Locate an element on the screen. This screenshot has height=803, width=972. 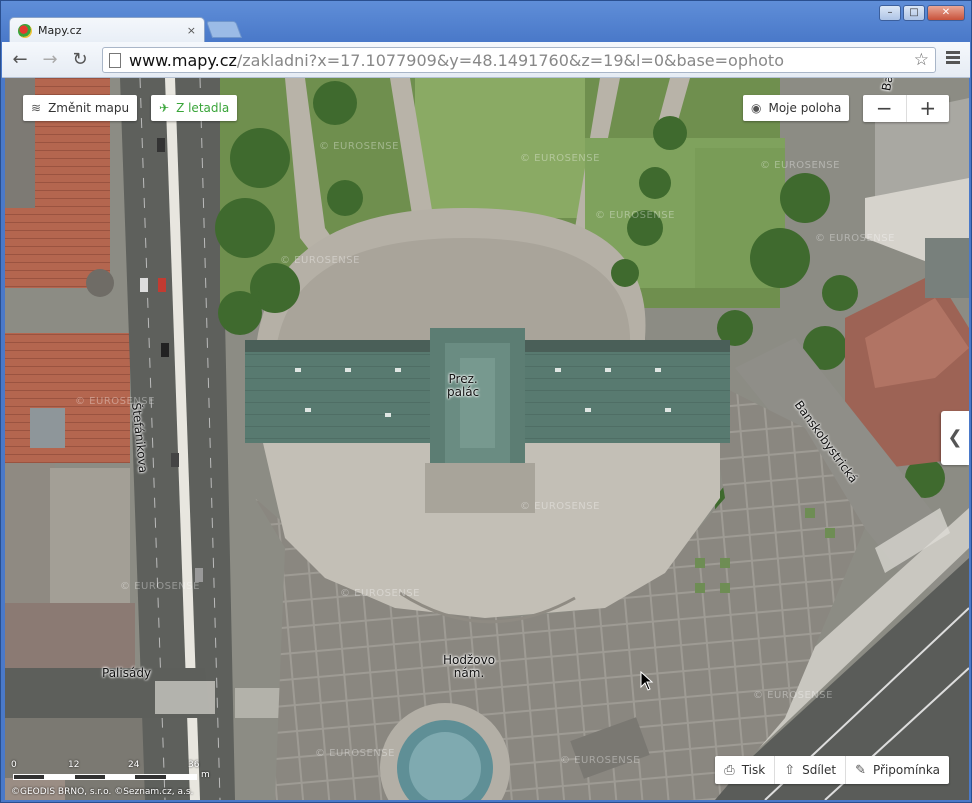
my-location-button: ◉ Moje poloha is located at coordinates (796, 108).